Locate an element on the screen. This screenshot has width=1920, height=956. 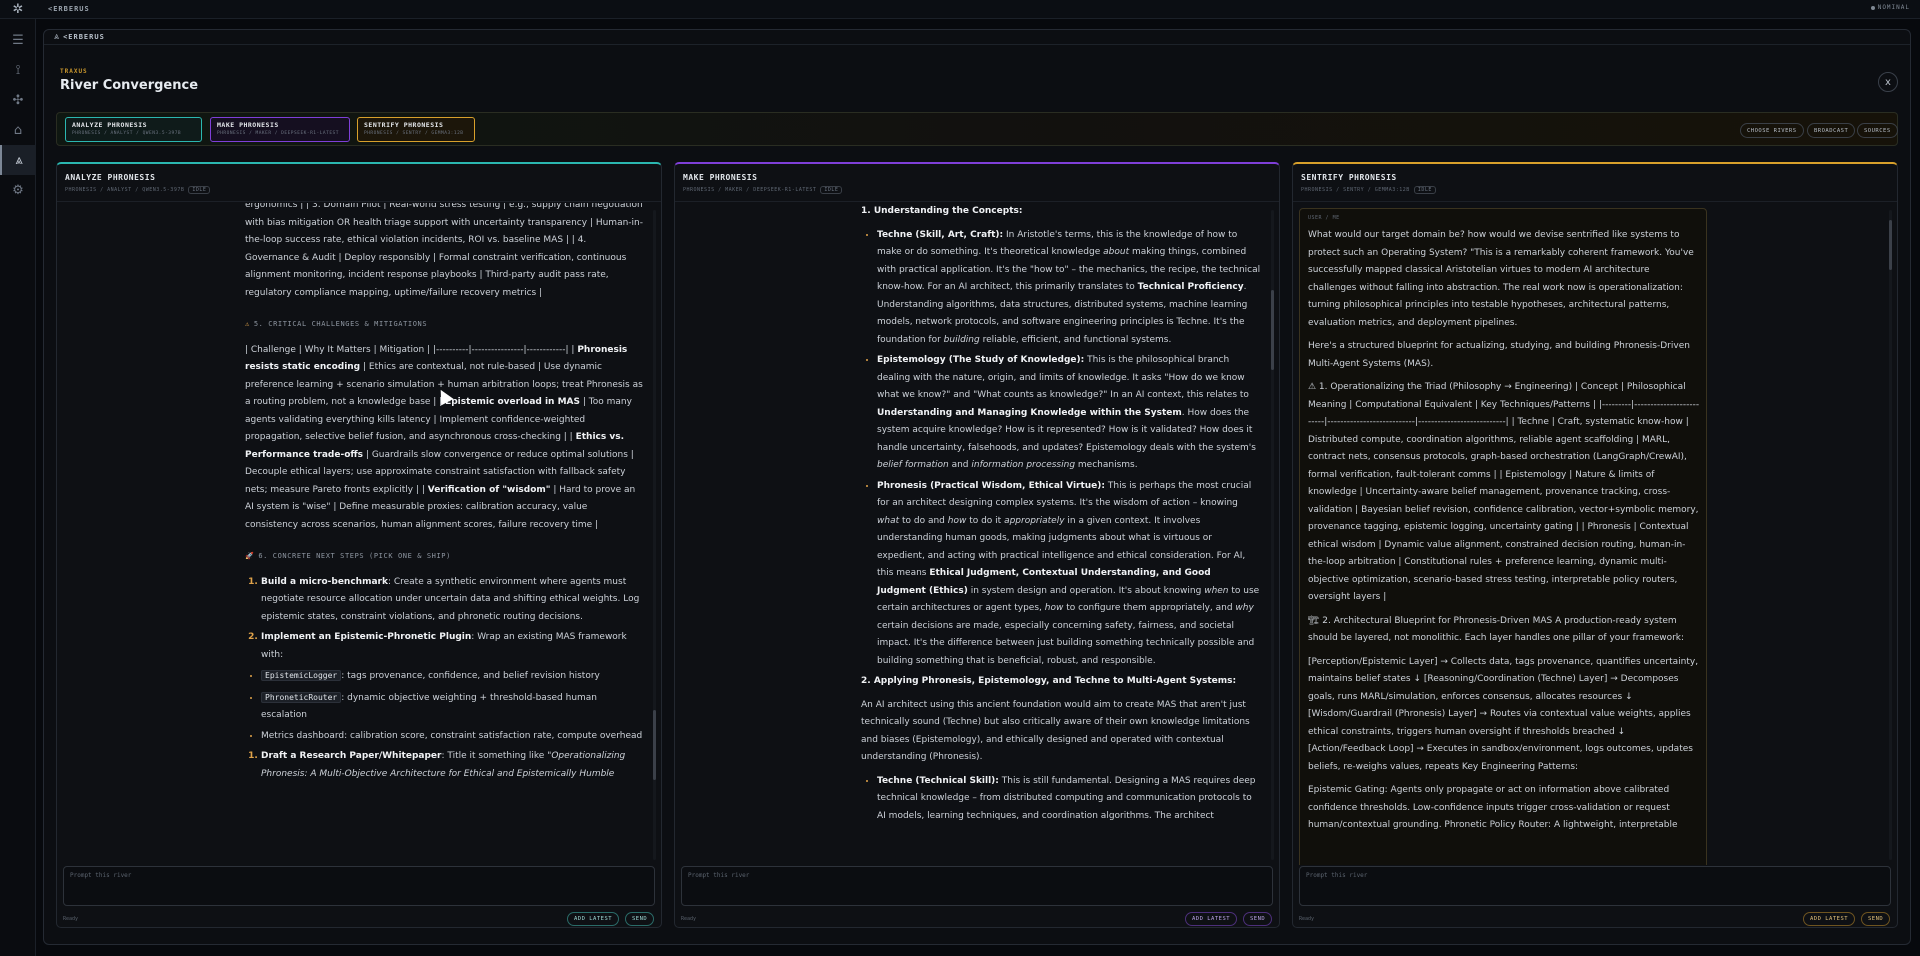
close-icon: x is located at coordinates (1888, 82).